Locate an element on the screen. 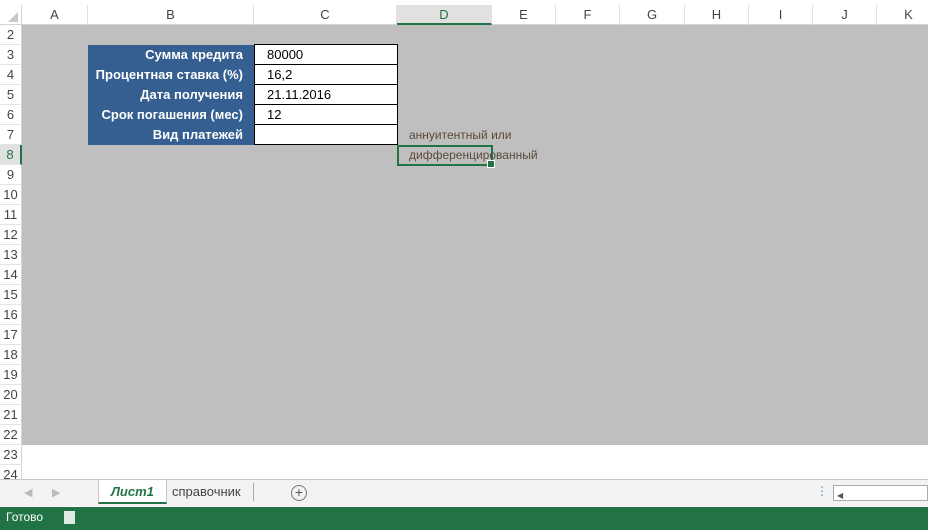 Image resolution: width=928 pixels, height=530 pixels. note-differentiated: дифференцированный is located at coordinates (473, 155).